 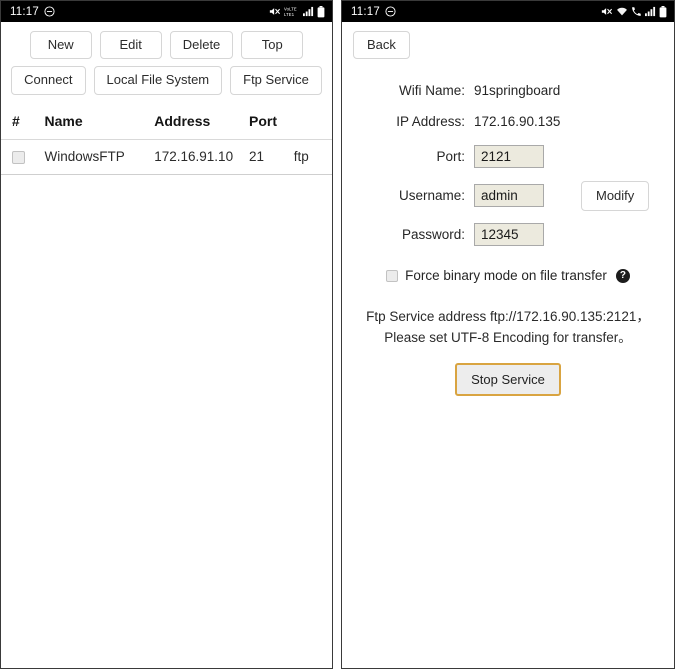 I want to click on row-name: WindowsFTP, so click(x=84, y=156).